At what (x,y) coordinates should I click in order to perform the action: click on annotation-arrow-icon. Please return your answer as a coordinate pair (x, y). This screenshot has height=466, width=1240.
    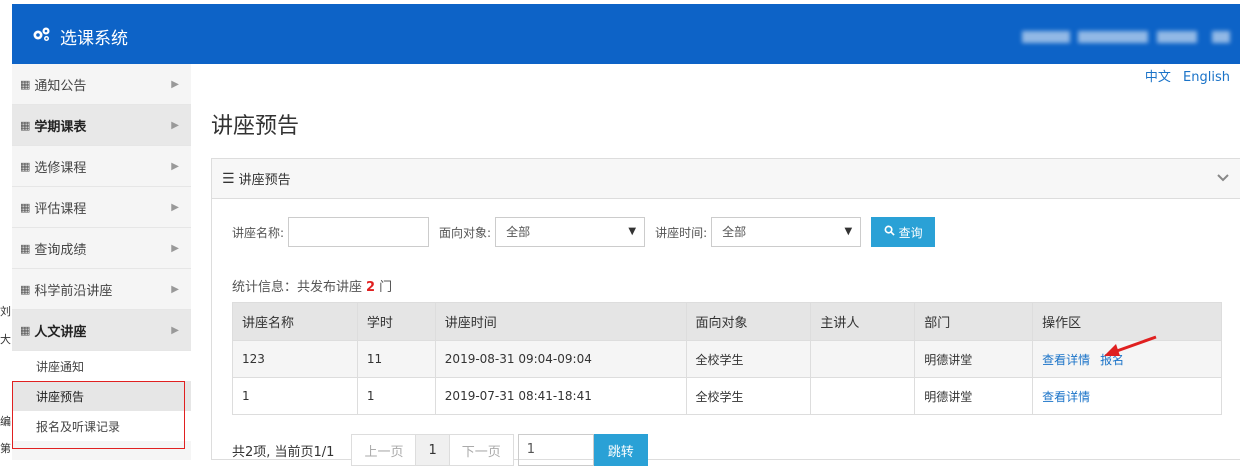
    Looking at the image, I should click on (1130, 345).